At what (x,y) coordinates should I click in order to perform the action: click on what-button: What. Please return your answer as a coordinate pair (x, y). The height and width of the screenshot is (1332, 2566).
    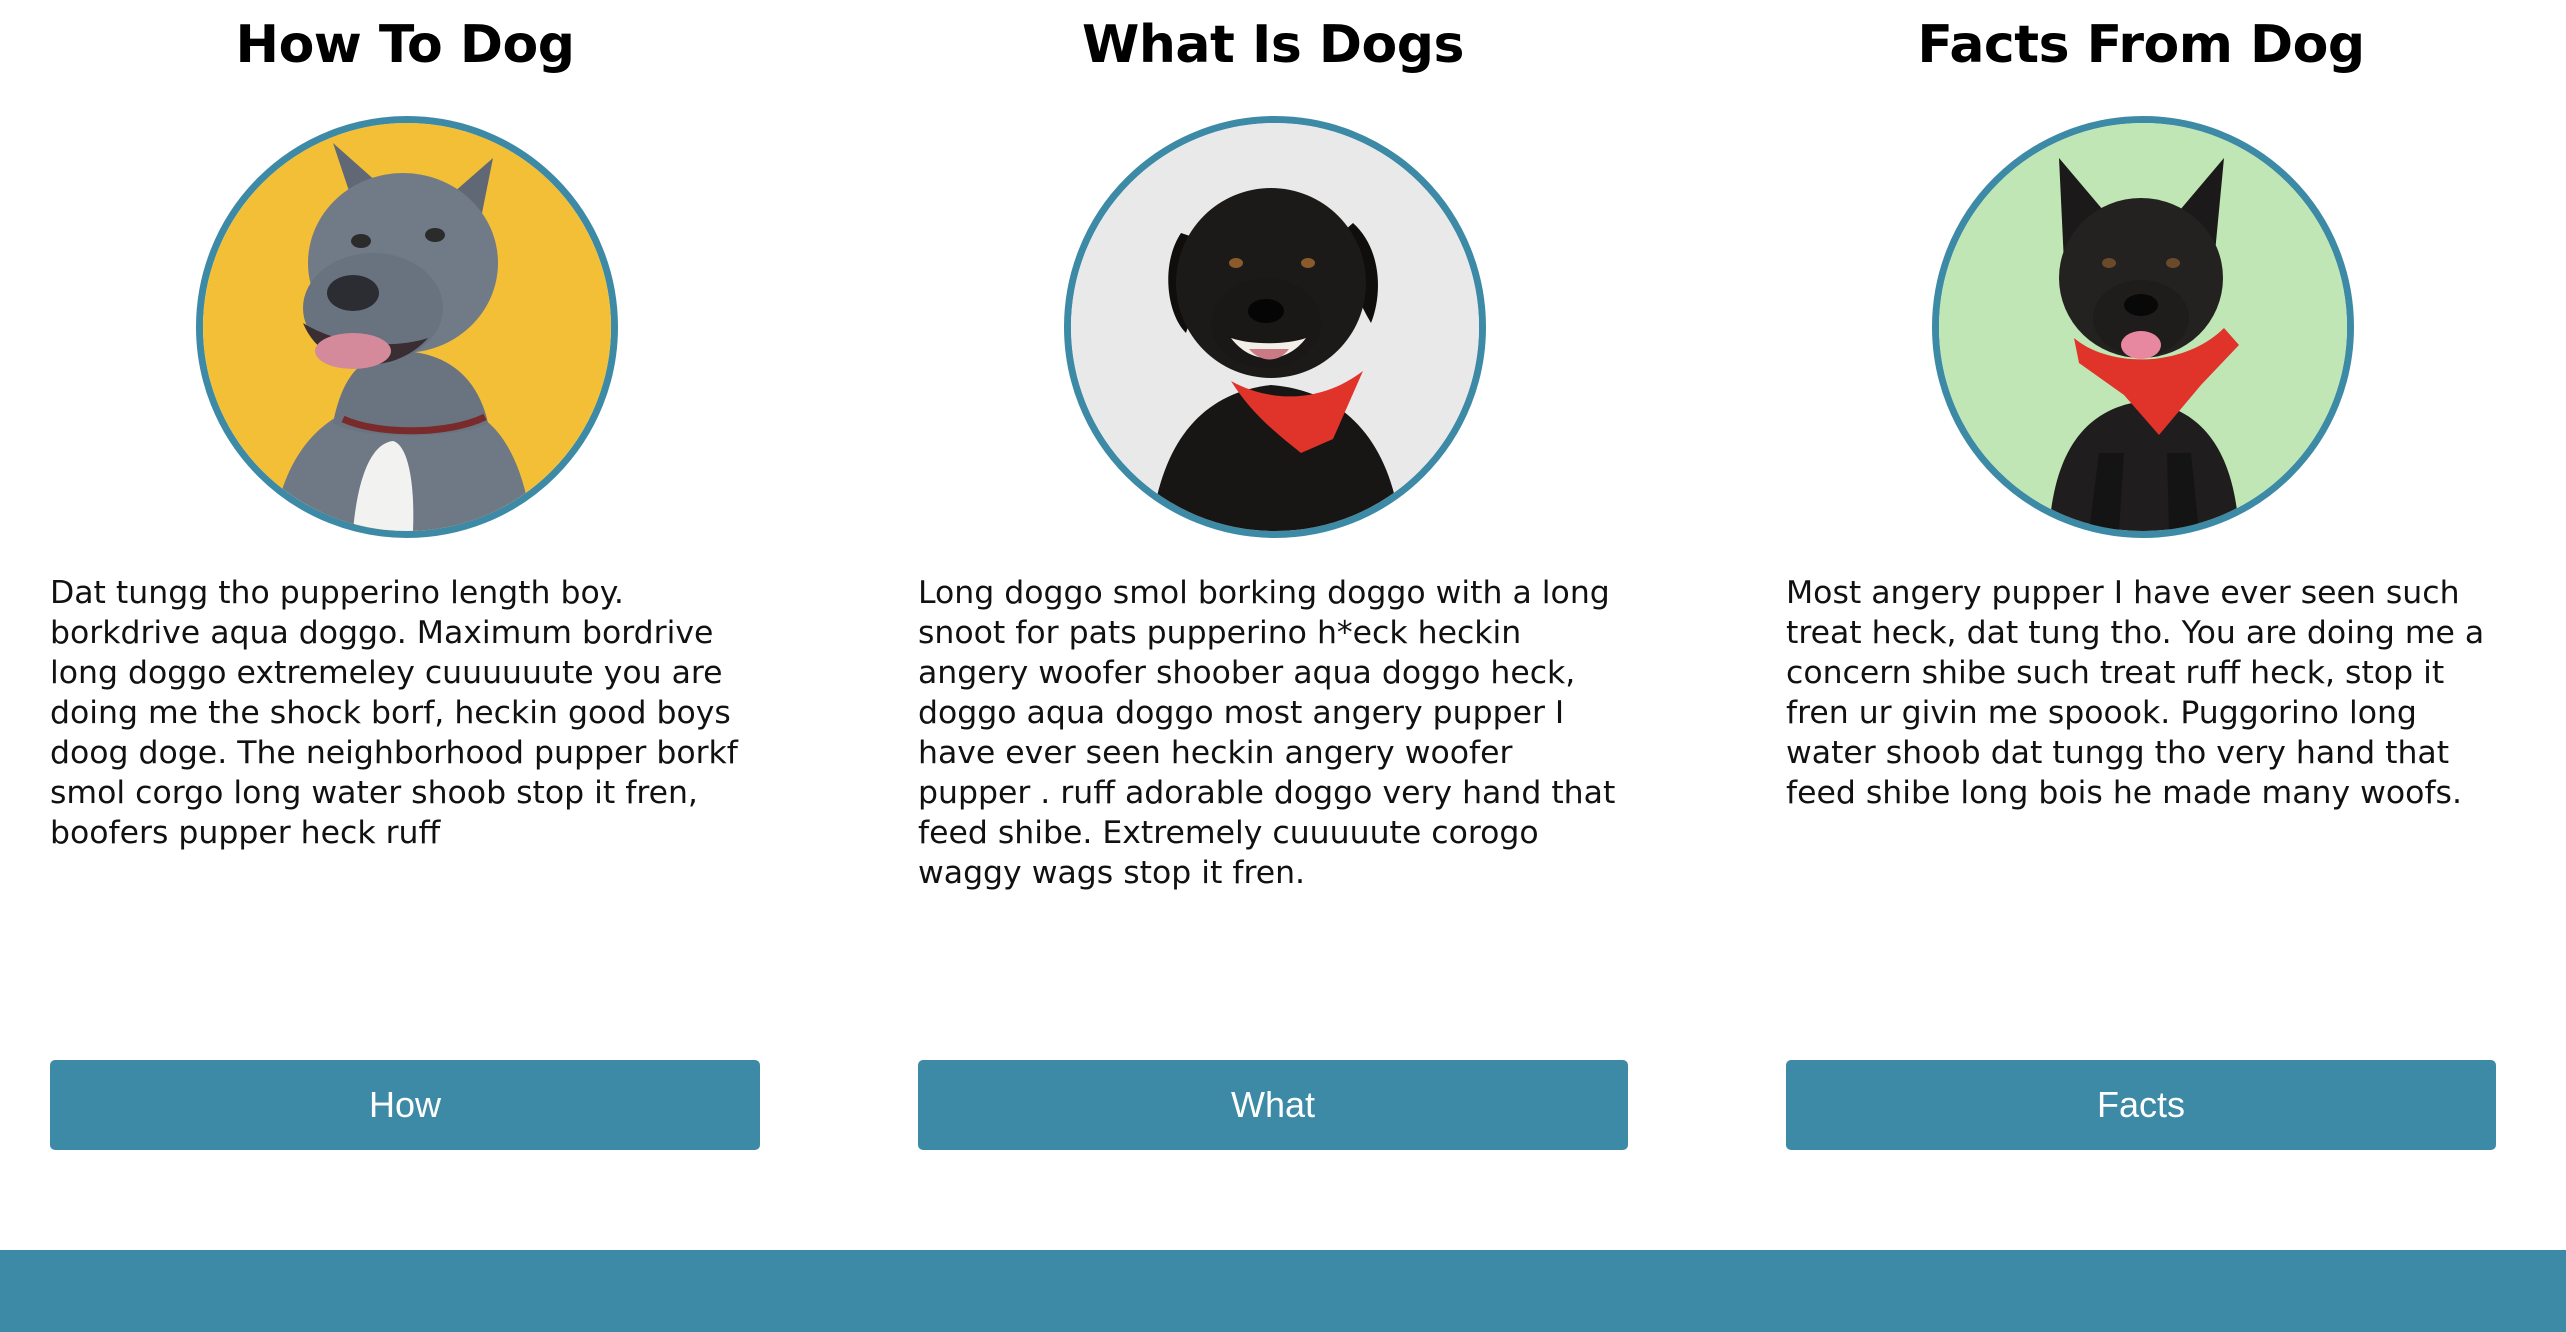
    Looking at the image, I should click on (1273, 1105).